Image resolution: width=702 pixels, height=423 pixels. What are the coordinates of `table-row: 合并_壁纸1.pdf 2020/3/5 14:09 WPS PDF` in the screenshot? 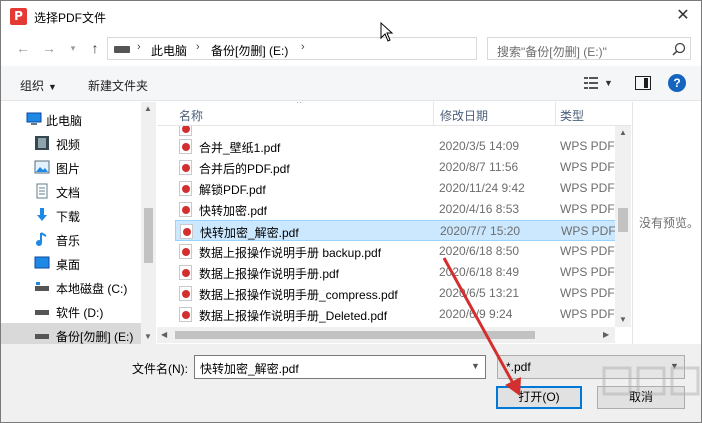 It's located at (403, 146).